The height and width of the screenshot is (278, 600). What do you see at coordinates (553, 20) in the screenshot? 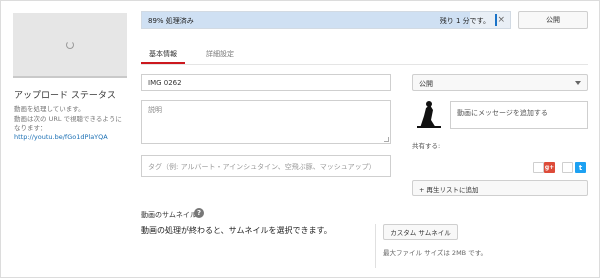
I see `publish-button: 公開` at bounding box center [553, 20].